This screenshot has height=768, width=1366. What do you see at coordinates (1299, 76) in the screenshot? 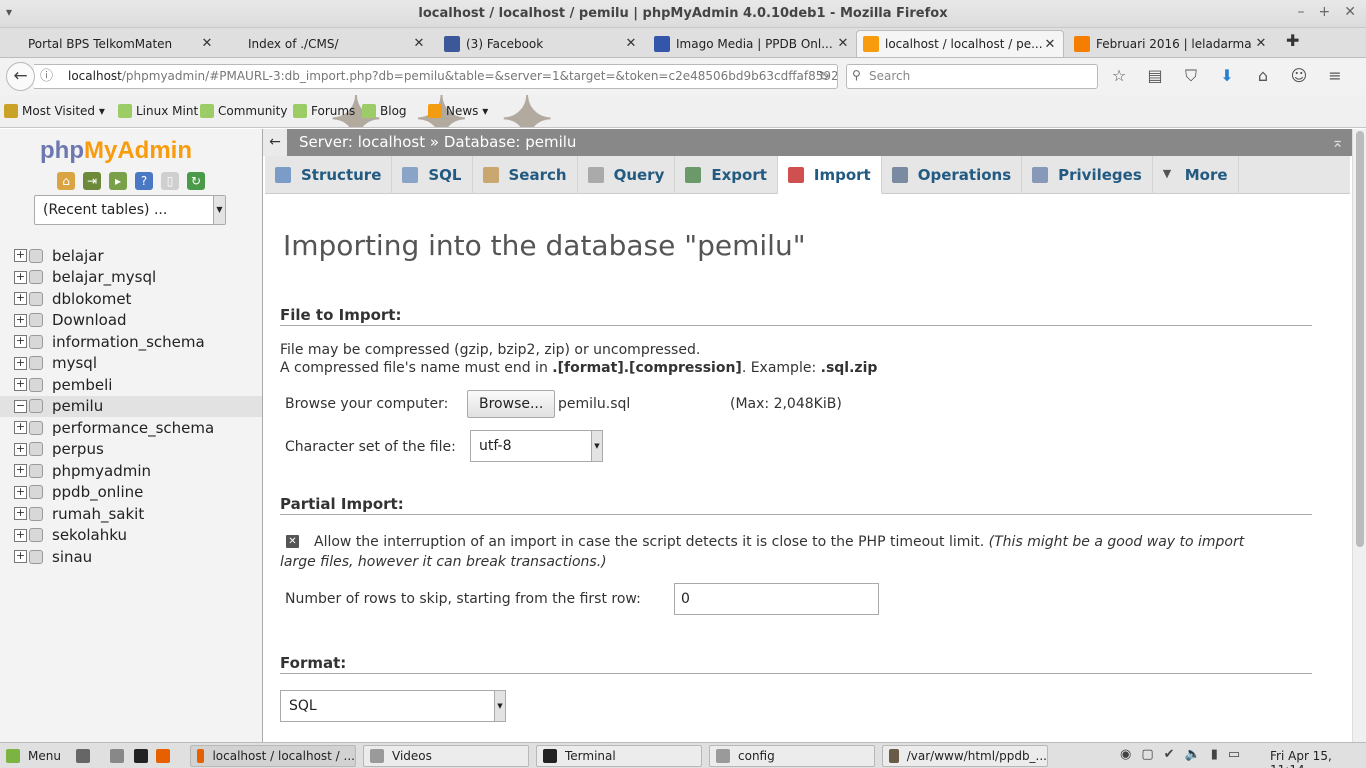
I see `emoji-addon-icon: ☺` at bounding box center [1299, 76].